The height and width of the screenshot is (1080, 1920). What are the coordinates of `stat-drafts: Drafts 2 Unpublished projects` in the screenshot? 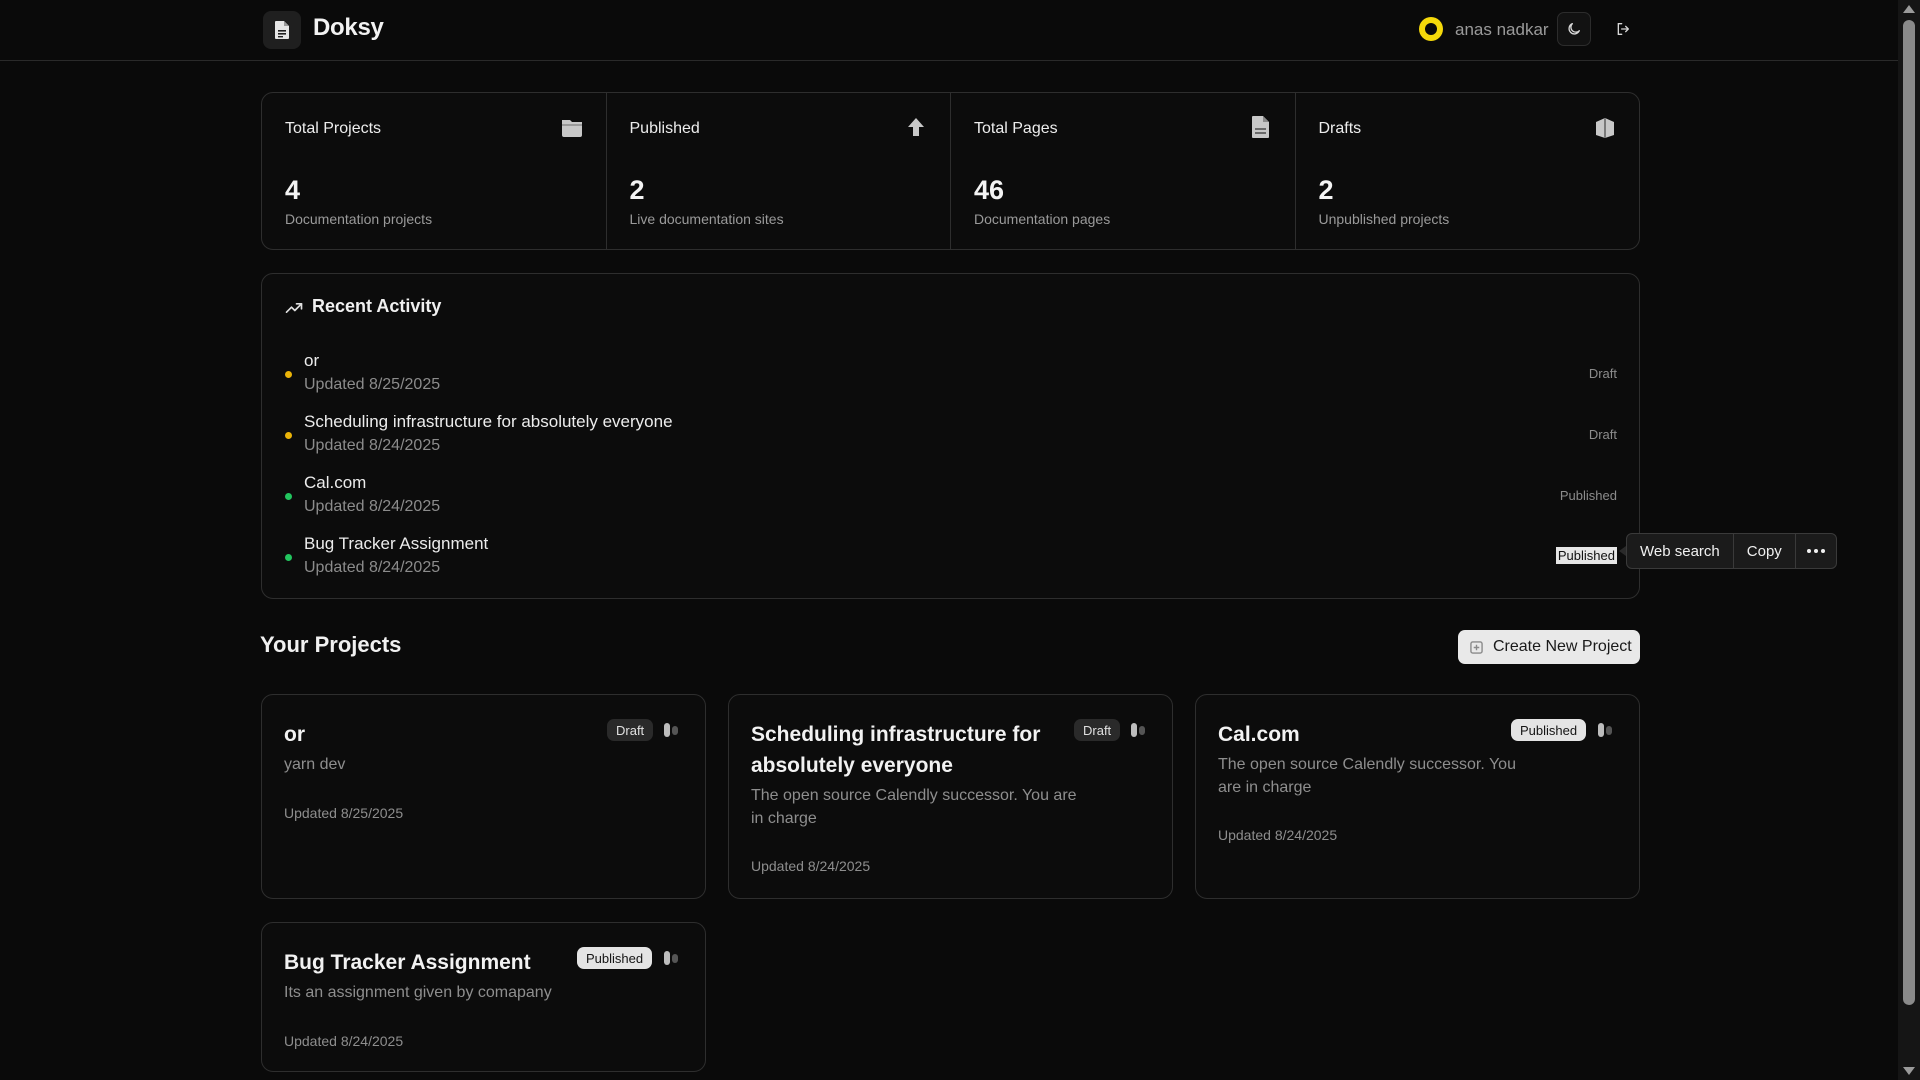 It's located at (1468, 171).